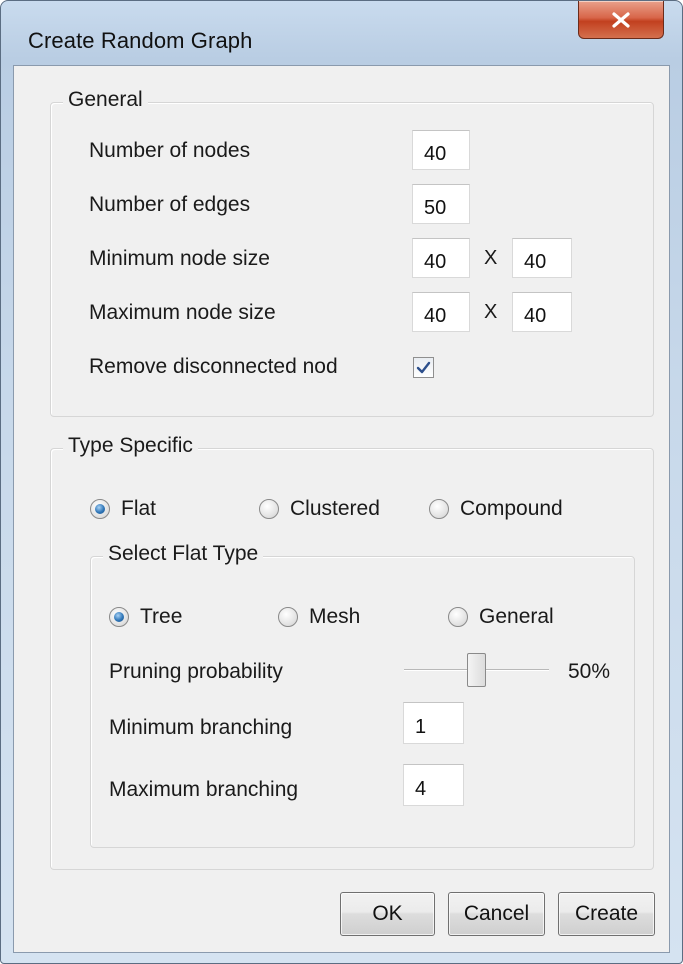 The height and width of the screenshot is (964, 683). I want to click on min-branching-input, so click(433, 723).